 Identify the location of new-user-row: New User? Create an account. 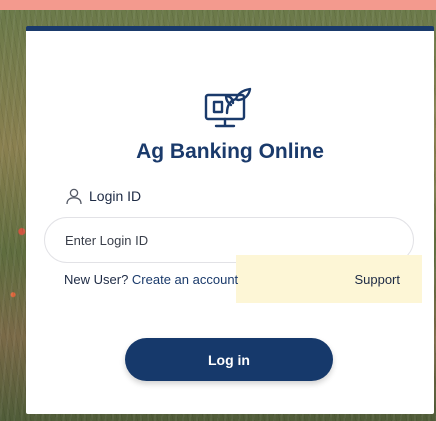
(151, 279).